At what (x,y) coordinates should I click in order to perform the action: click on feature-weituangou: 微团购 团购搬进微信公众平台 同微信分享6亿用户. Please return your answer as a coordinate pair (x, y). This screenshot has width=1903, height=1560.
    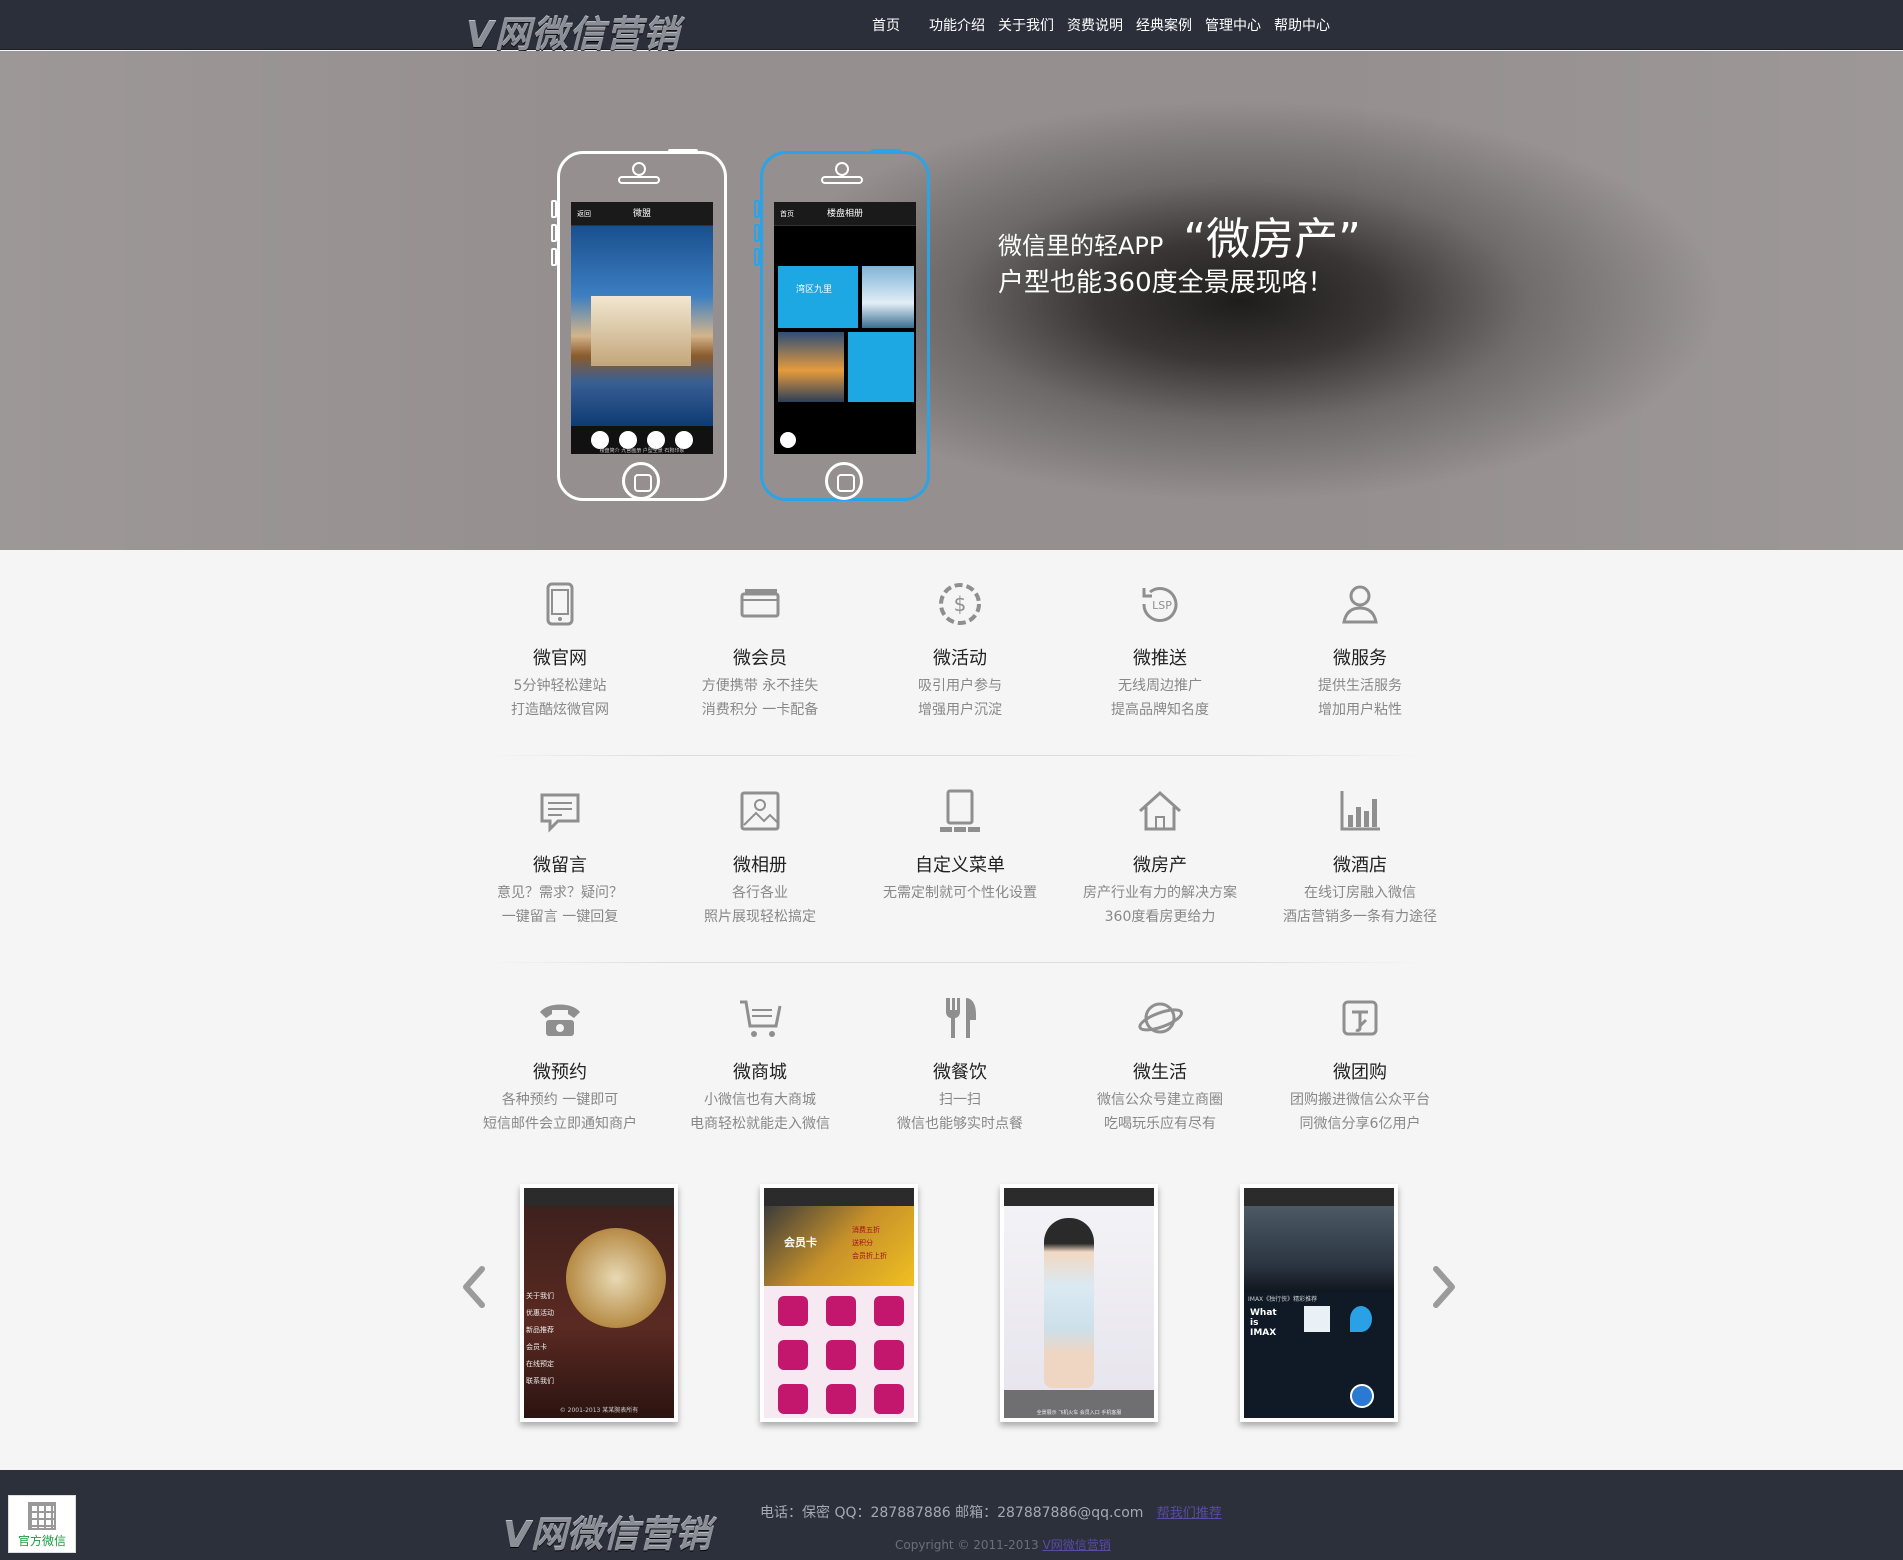
    Looking at the image, I should click on (1360, 1065).